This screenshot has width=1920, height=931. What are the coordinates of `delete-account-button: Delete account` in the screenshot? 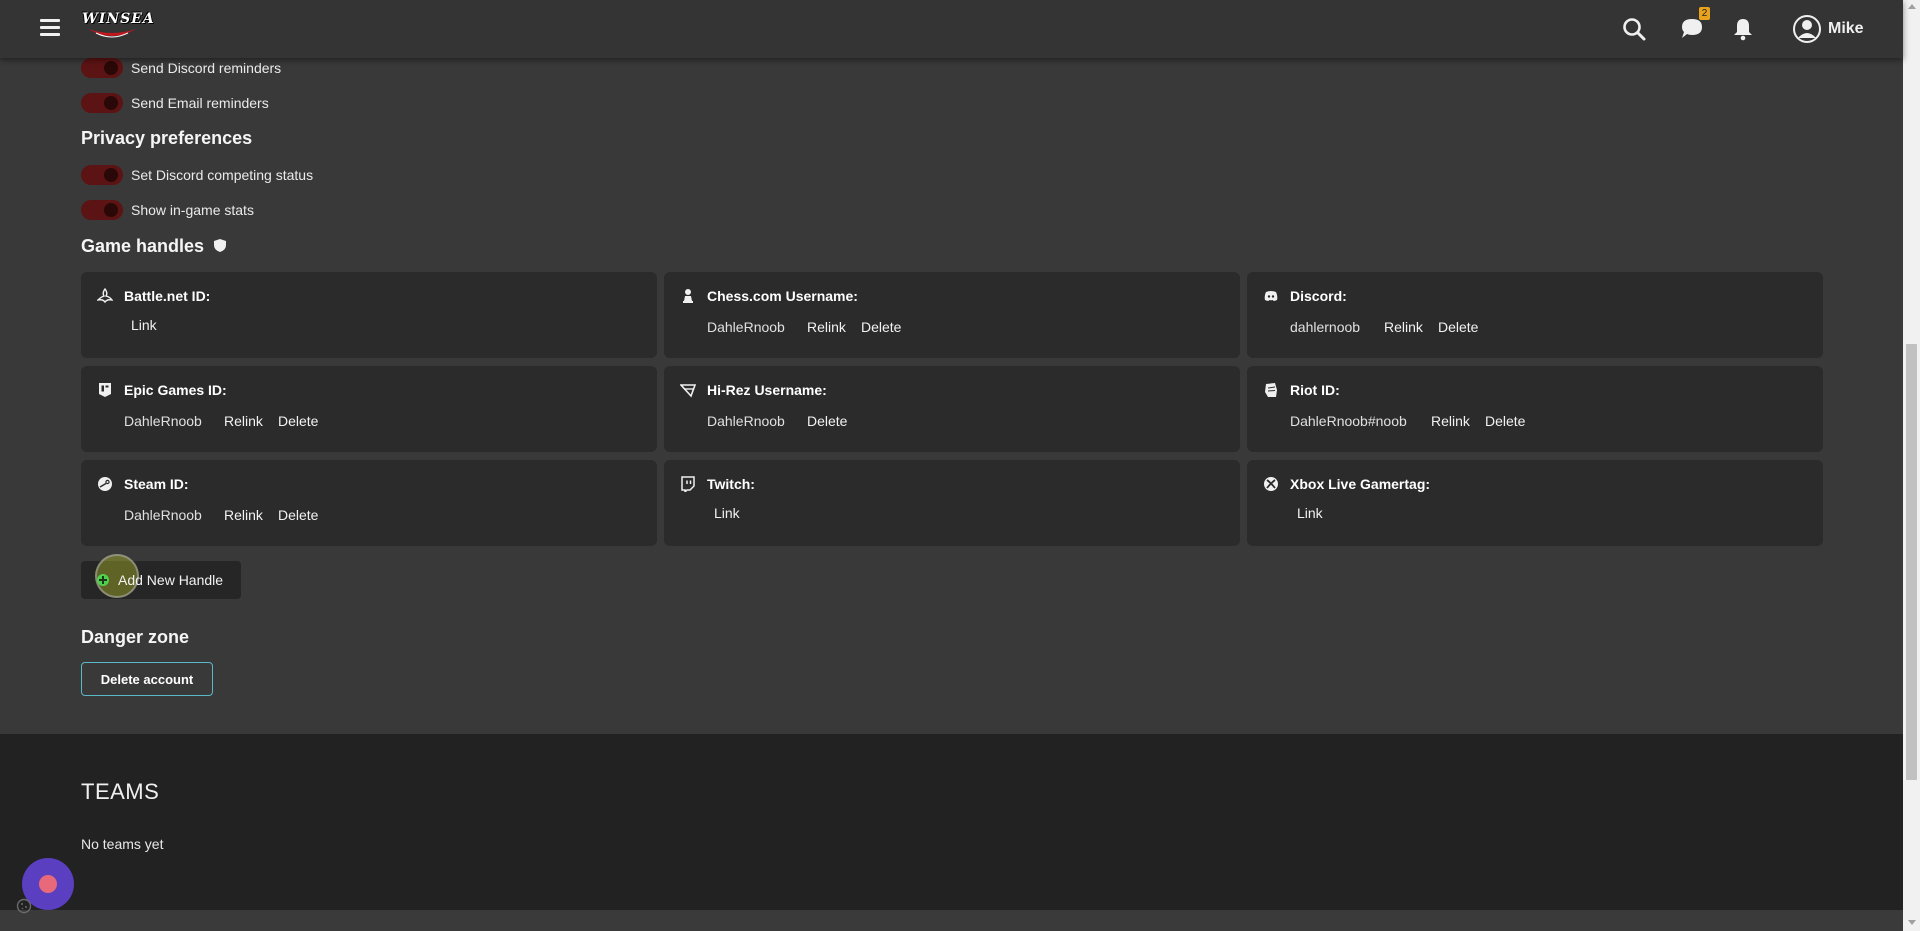 It's located at (147, 679).